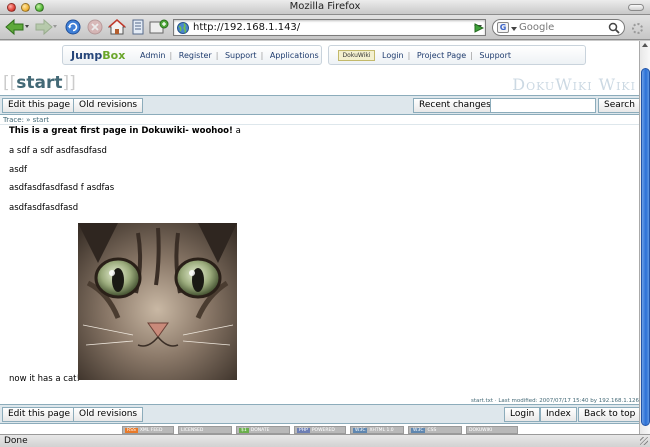 The width and height of the screenshot is (650, 447). I want to click on css-badge: W3C CSS, so click(435, 430).